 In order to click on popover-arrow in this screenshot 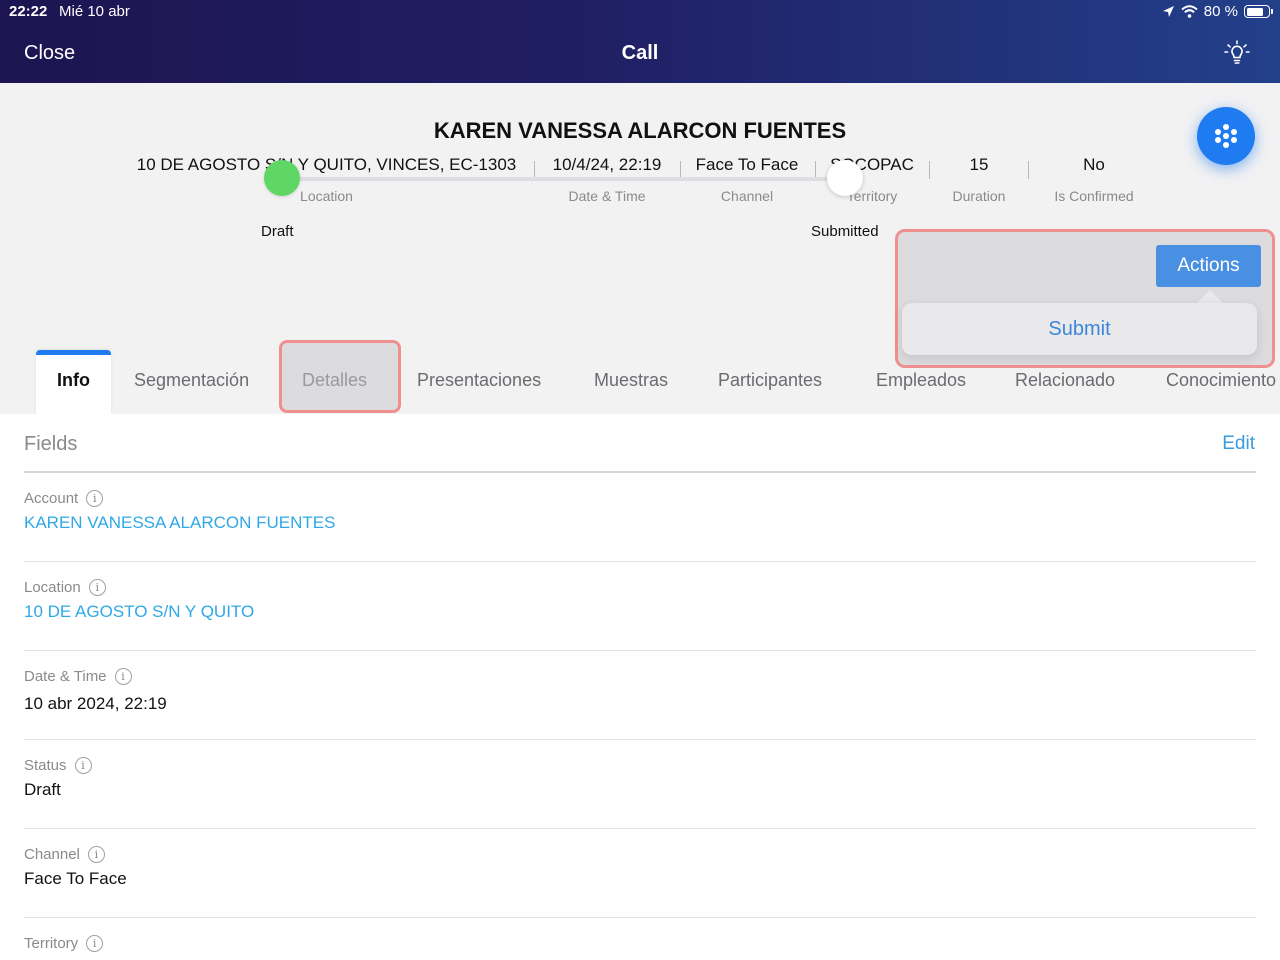, I will do `click(1210, 297)`.